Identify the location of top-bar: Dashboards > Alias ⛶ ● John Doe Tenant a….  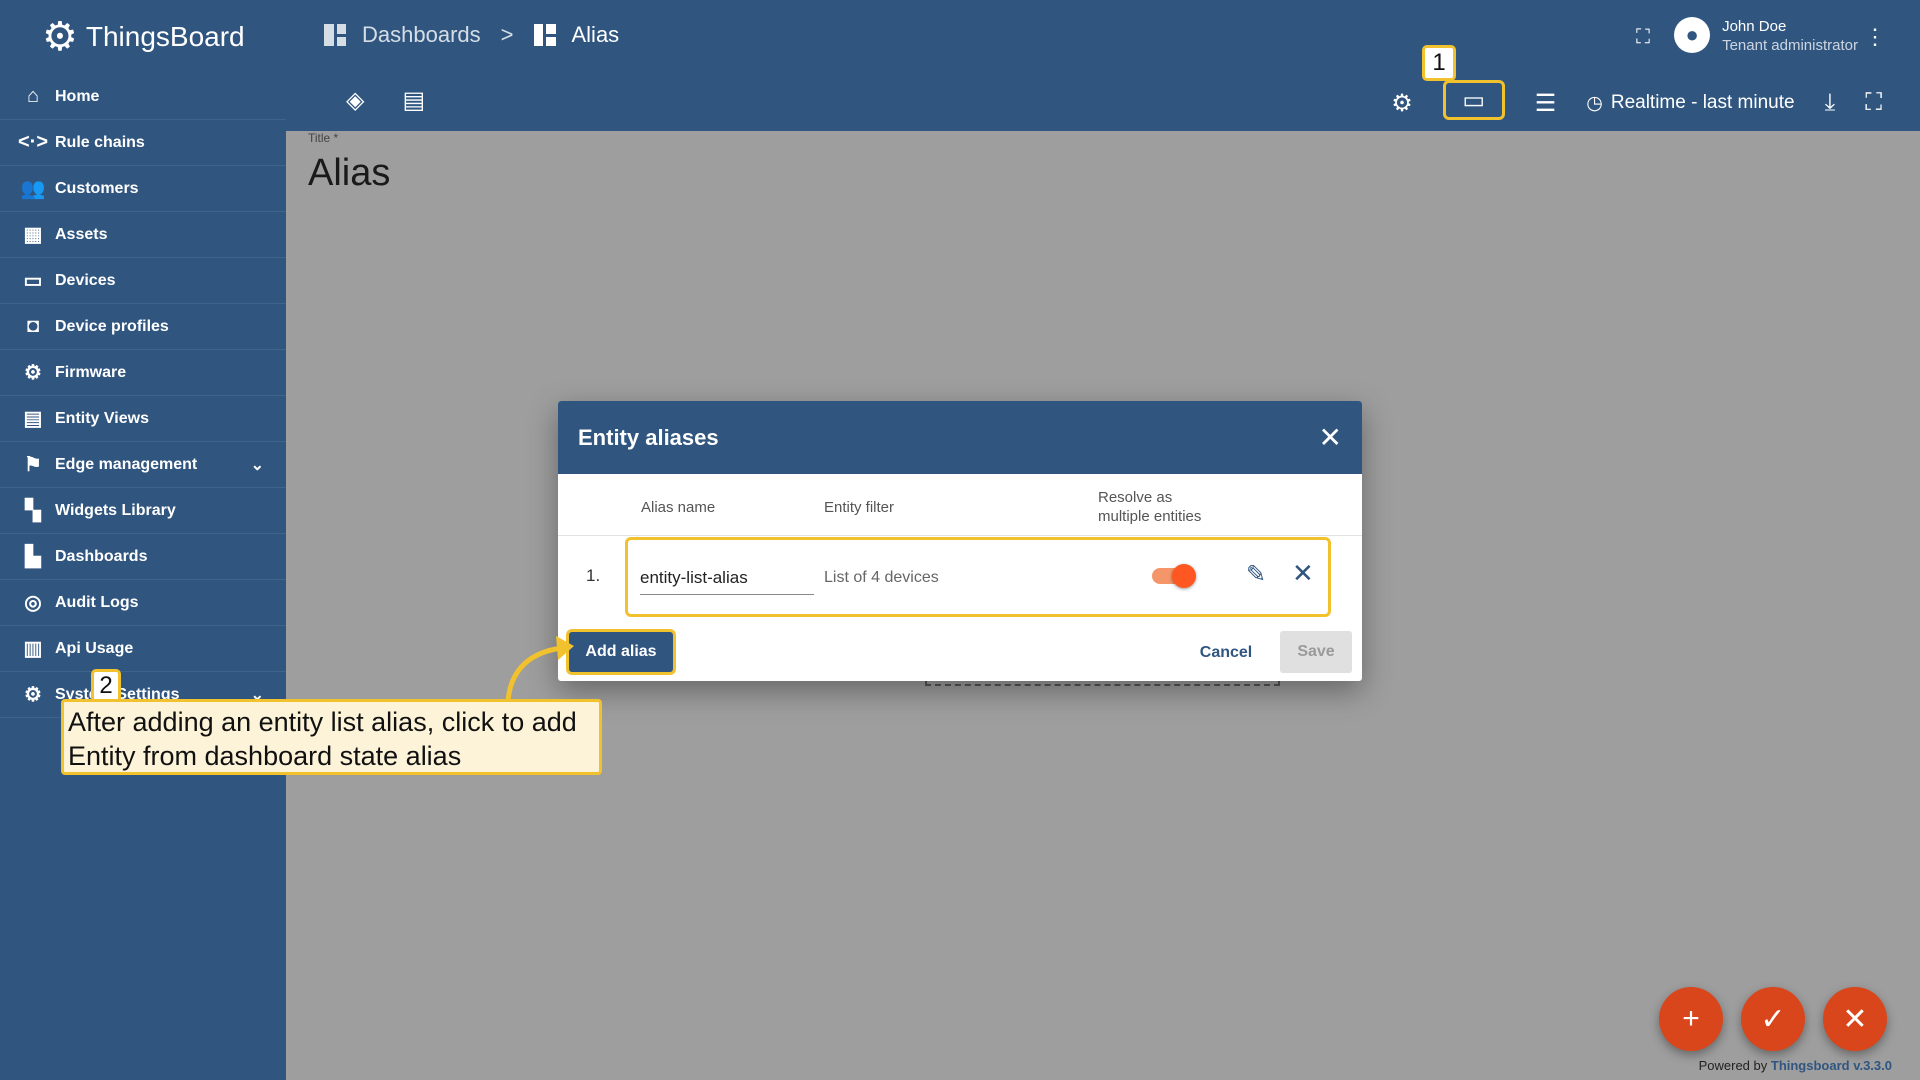
(1103, 65).